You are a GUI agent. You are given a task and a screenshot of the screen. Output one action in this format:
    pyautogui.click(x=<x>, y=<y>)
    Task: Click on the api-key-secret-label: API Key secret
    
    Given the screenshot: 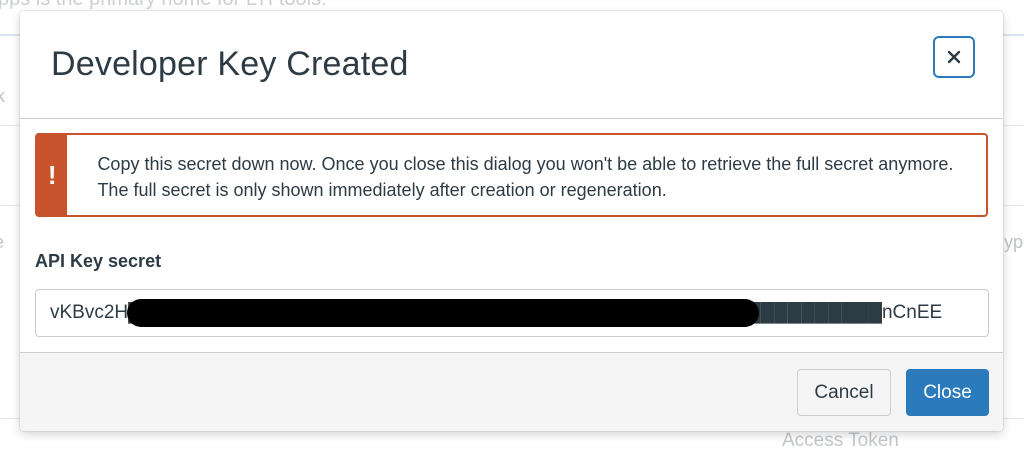 What is the action you would take?
    pyautogui.click(x=98, y=261)
    